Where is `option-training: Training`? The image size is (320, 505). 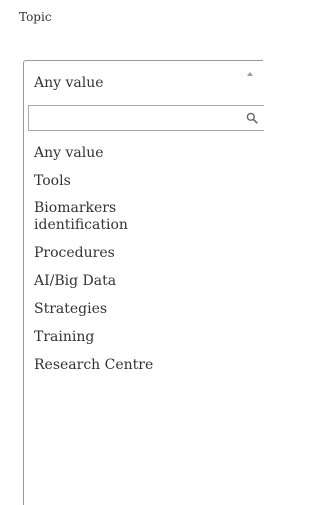 option-training: Training is located at coordinates (144, 337).